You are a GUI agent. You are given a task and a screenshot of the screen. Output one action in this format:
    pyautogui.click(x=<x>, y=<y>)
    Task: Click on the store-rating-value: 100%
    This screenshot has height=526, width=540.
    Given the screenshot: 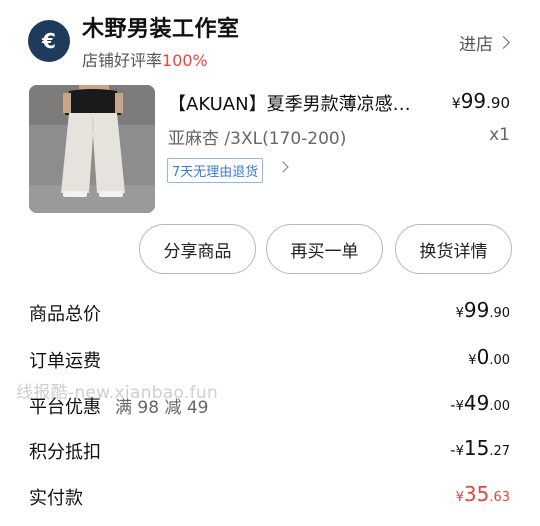 What is the action you would take?
    pyautogui.click(x=185, y=60)
    